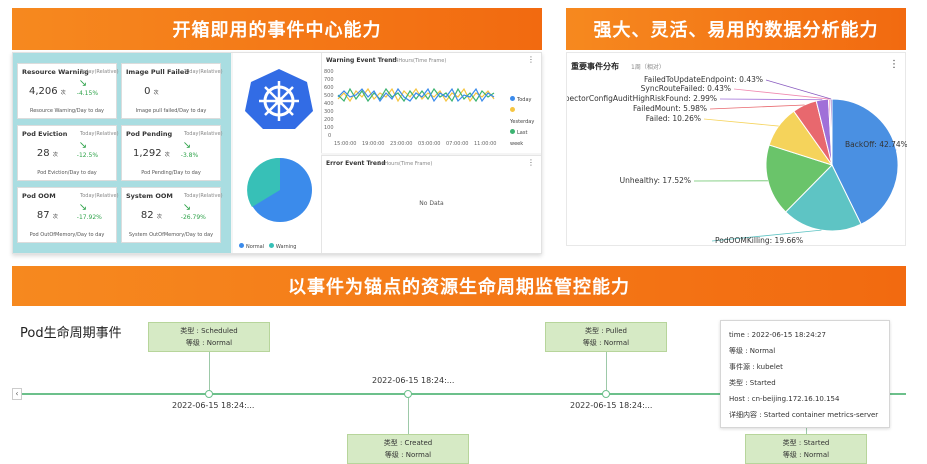  Describe the element at coordinates (525, 122) in the screenshot. I see `warning-trend-legend: Today Yesterday Last week` at that location.